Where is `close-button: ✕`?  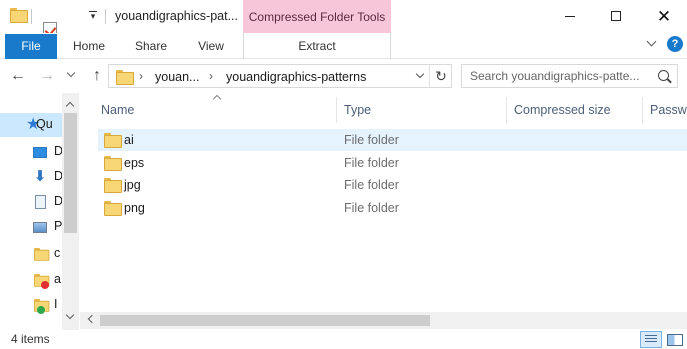
close-button: ✕ is located at coordinates (664, 16).